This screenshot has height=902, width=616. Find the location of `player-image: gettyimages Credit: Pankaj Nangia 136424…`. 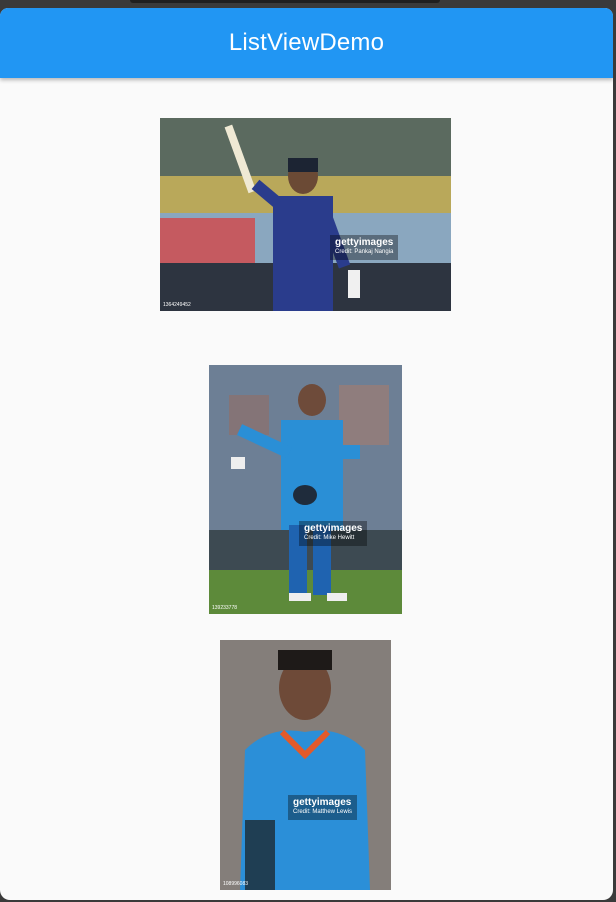

player-image: gettyimages Credit: Pankaj Nangia 136424… is located at coordinates (305, 214).